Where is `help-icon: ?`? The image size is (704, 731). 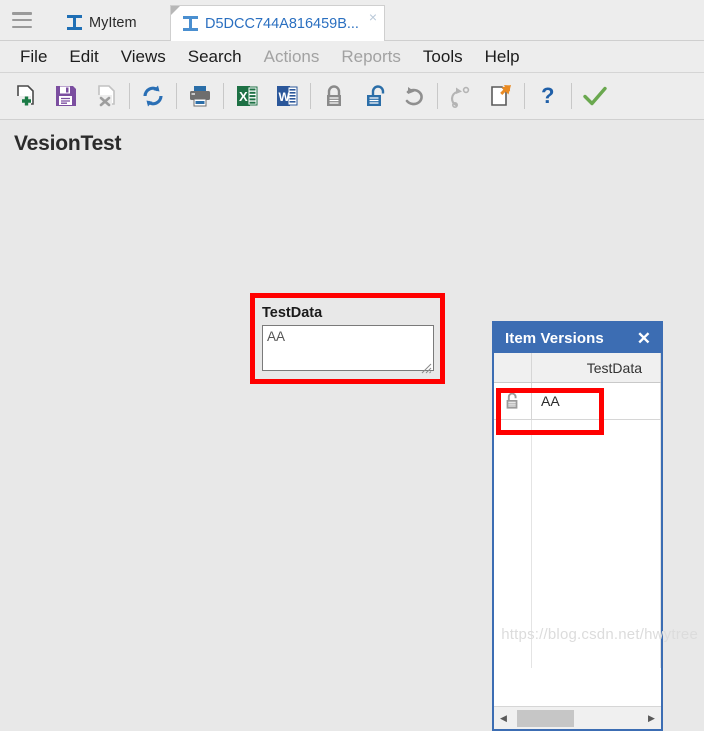
help-icon: ? is located at coordinates (548, 96).